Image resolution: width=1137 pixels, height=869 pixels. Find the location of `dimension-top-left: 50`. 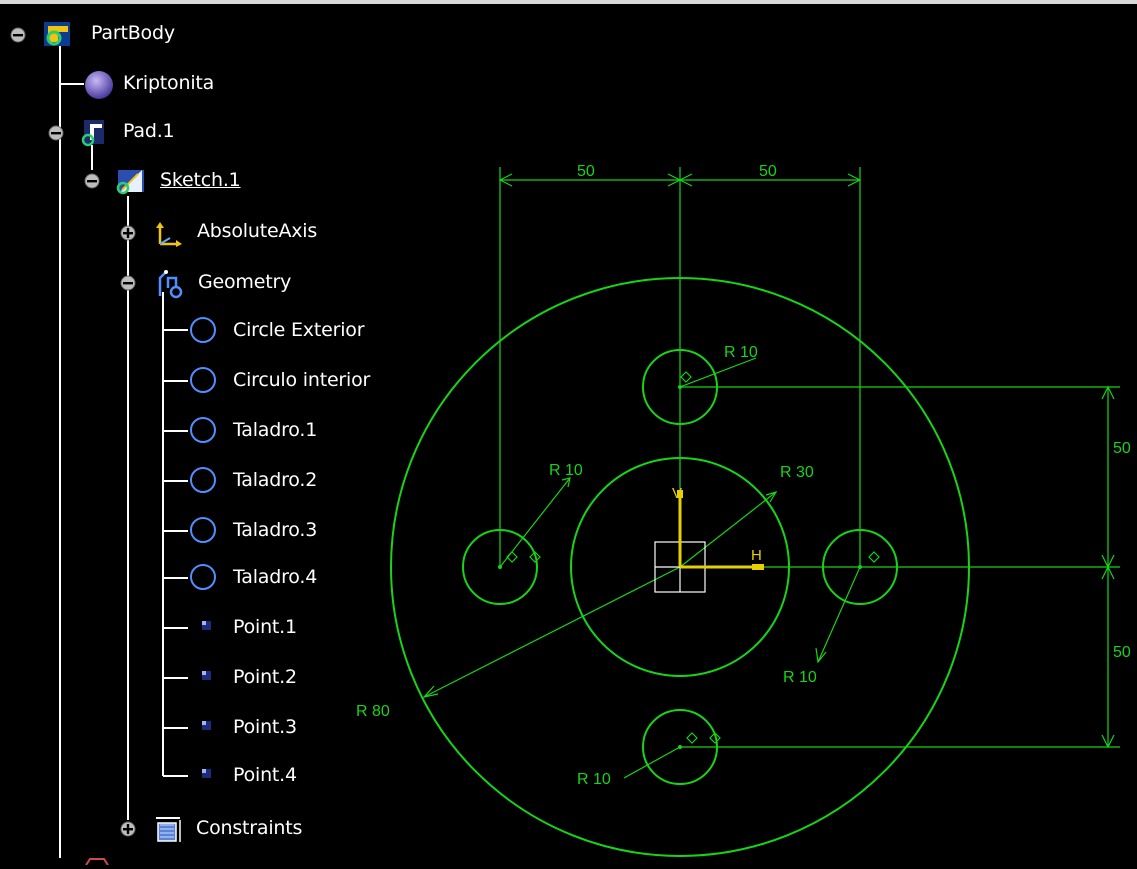

dimension-top-left: 50 is located at coordinates (586, 171).